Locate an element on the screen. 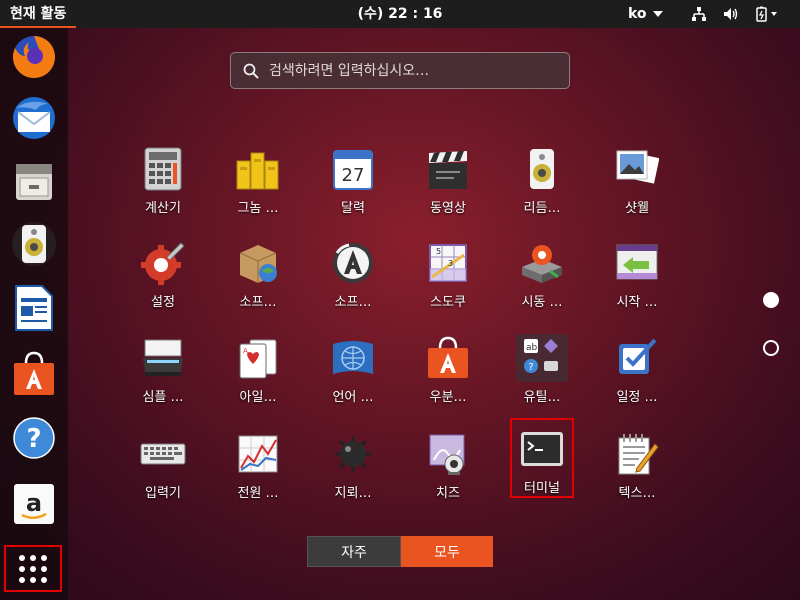  system-tray is located at coordinates (736, 14).